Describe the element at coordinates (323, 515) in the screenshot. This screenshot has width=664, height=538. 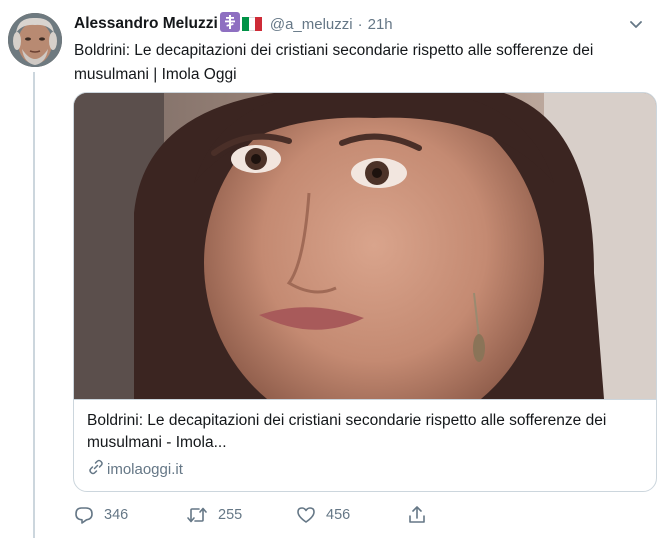
I see `like-button: 456` at that location.